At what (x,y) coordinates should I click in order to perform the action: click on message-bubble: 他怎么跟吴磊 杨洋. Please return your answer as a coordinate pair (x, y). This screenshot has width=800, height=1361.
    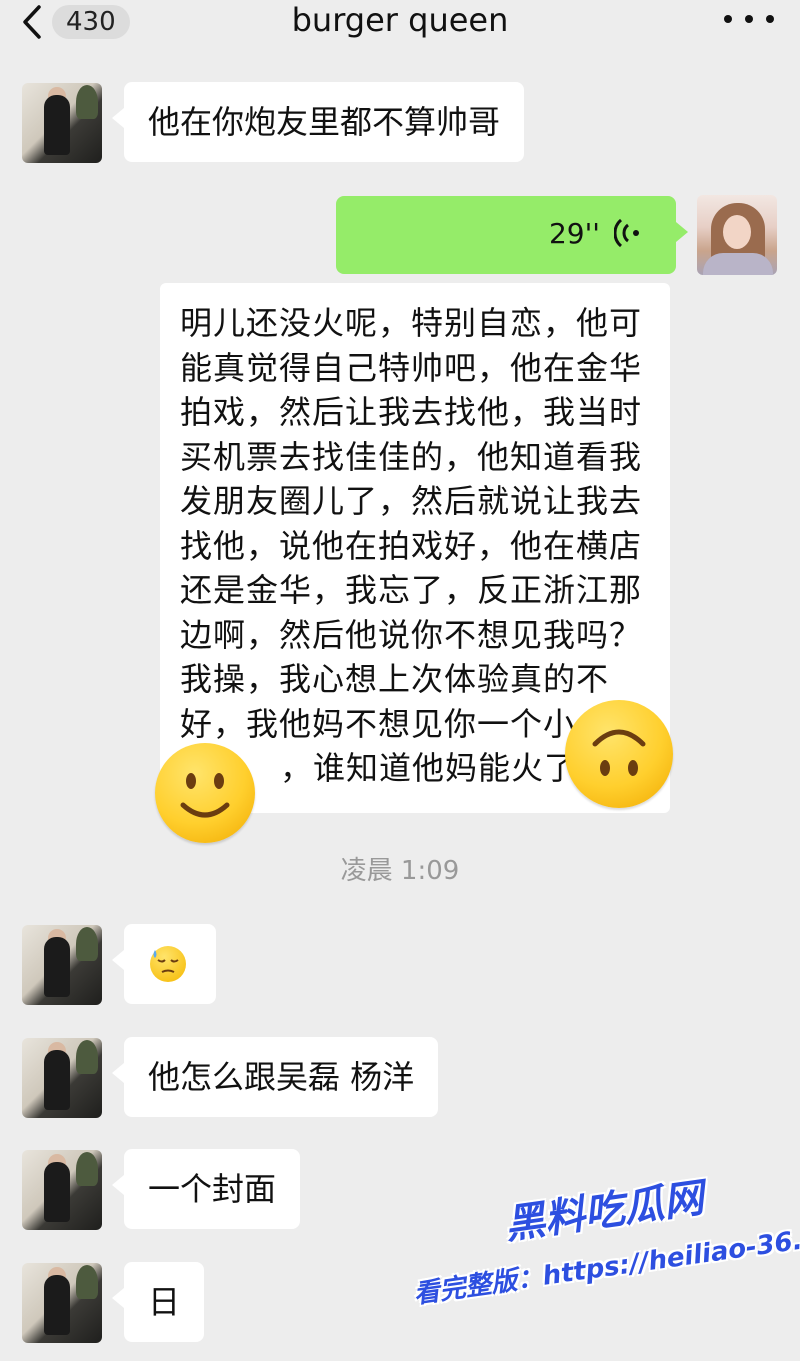
    Looking at the image, I should click on (275, 1077).